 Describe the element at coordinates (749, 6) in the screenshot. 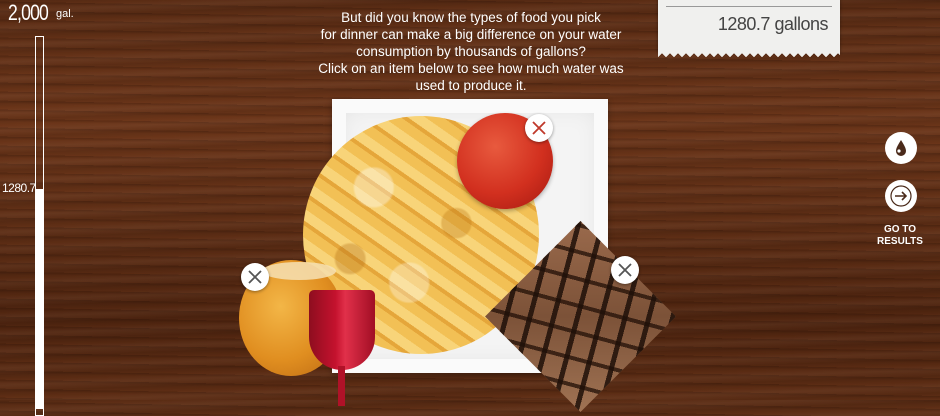

I see `receipt-divider` at that location.